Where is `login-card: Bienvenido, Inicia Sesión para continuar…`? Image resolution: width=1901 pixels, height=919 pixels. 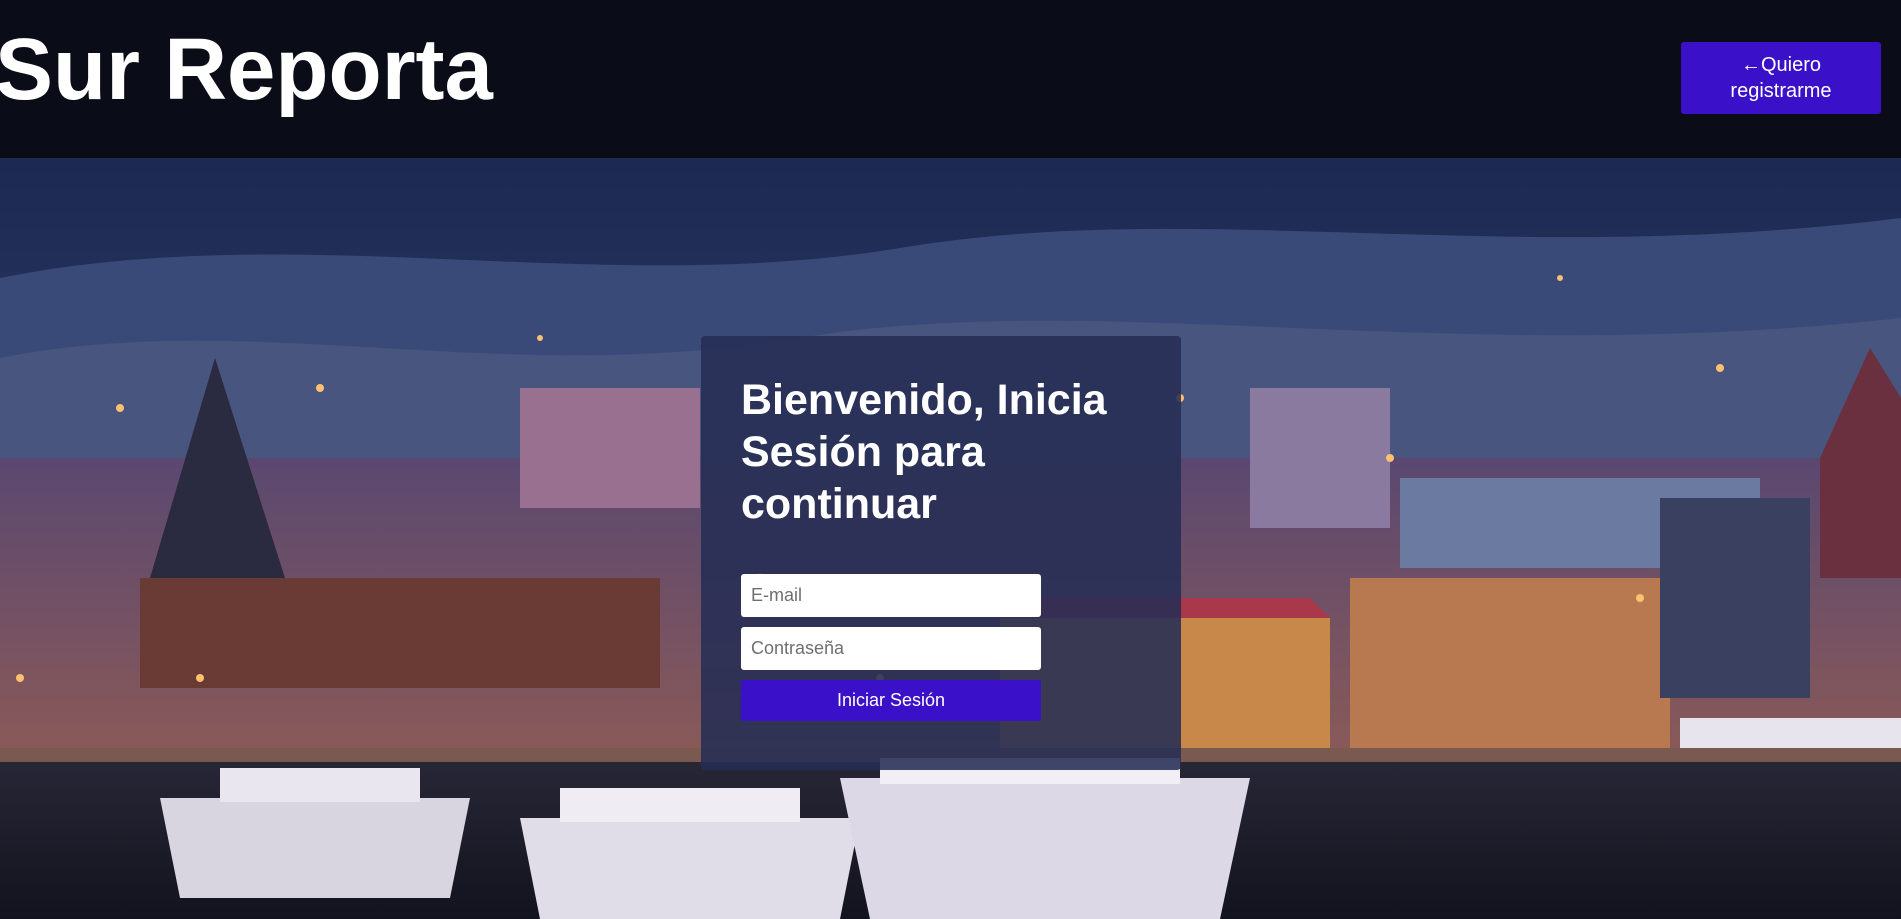
login-card: Bienvenido, Inicia Sesión para continuar… is located at coordinates (941, 553).